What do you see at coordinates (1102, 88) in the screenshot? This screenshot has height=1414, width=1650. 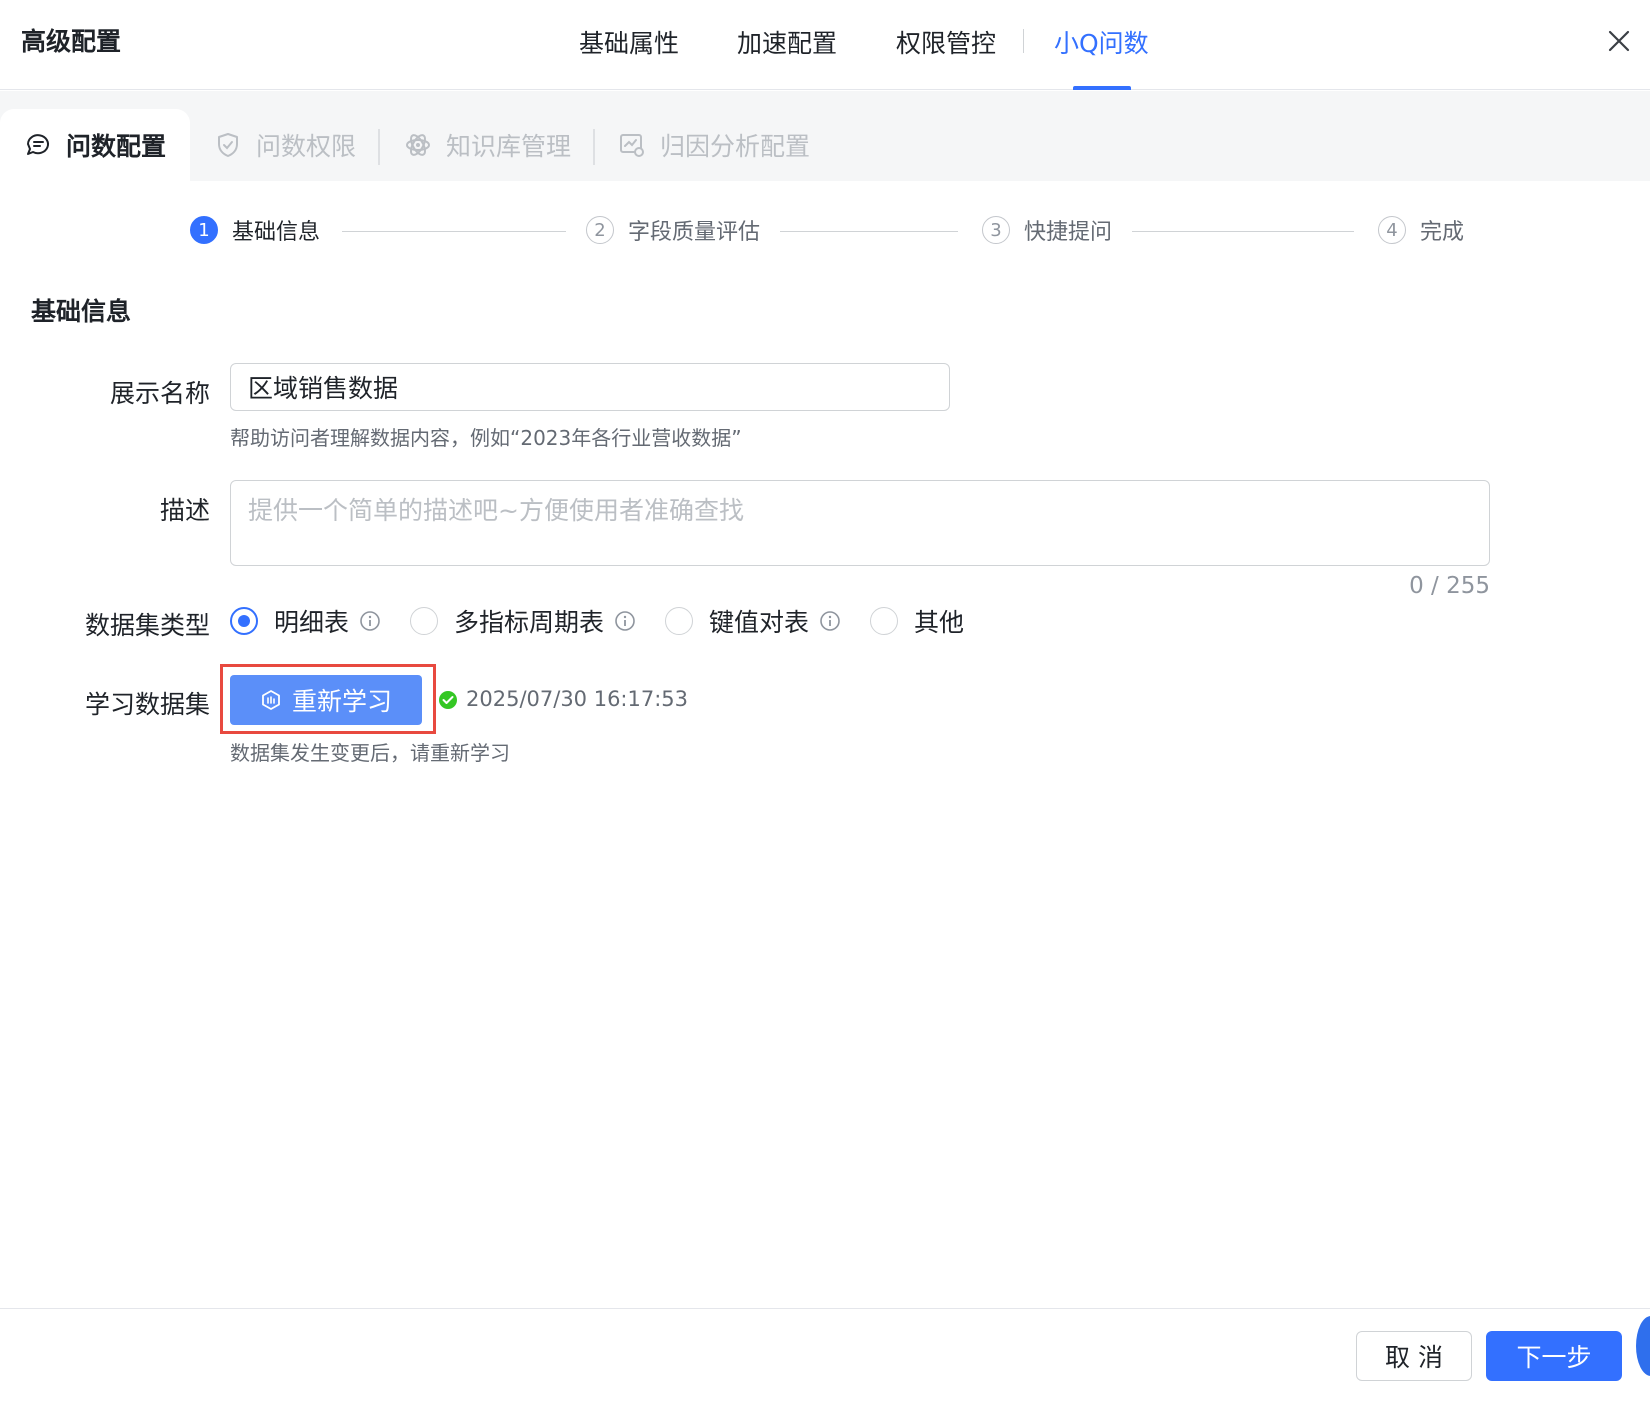 I see `active-tab-indicator` at bounding box center [1102, 88].